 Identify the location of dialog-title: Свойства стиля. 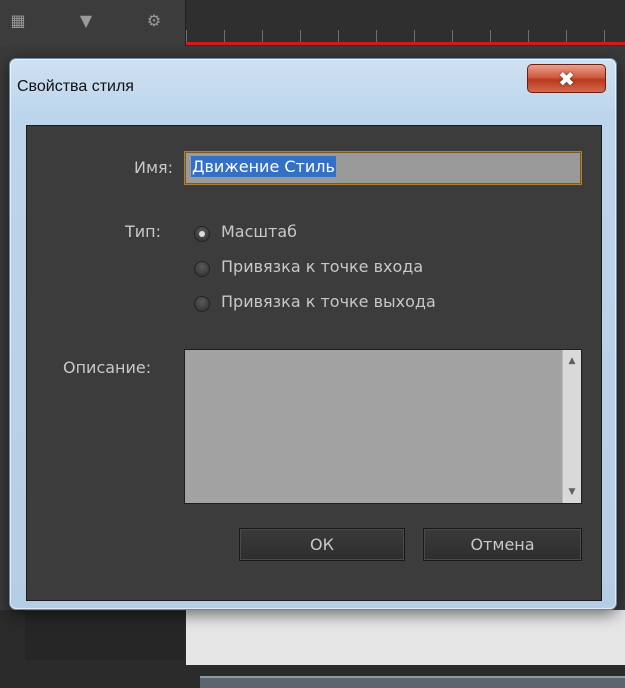
(75, 86).